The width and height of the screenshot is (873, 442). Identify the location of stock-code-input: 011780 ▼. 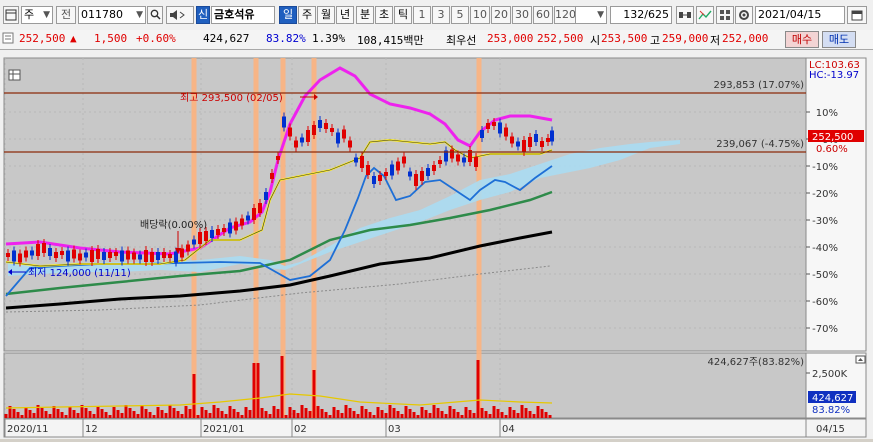
(112, 15).